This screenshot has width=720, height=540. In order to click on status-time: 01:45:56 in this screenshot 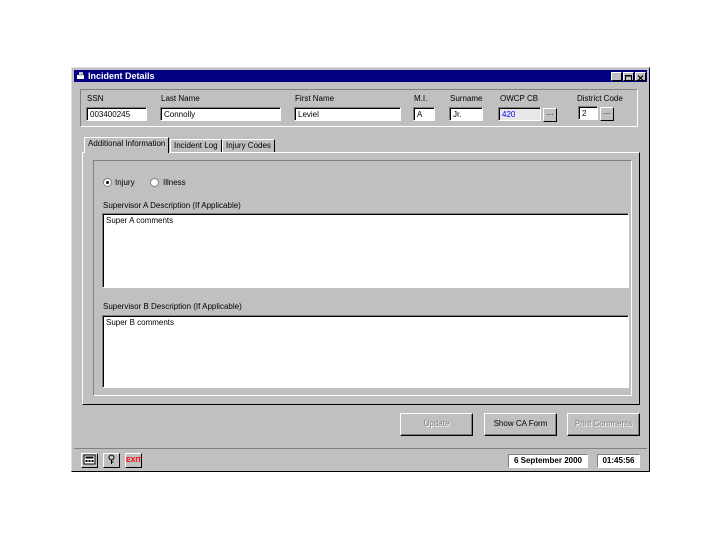, I will do `click(618, 461)`.